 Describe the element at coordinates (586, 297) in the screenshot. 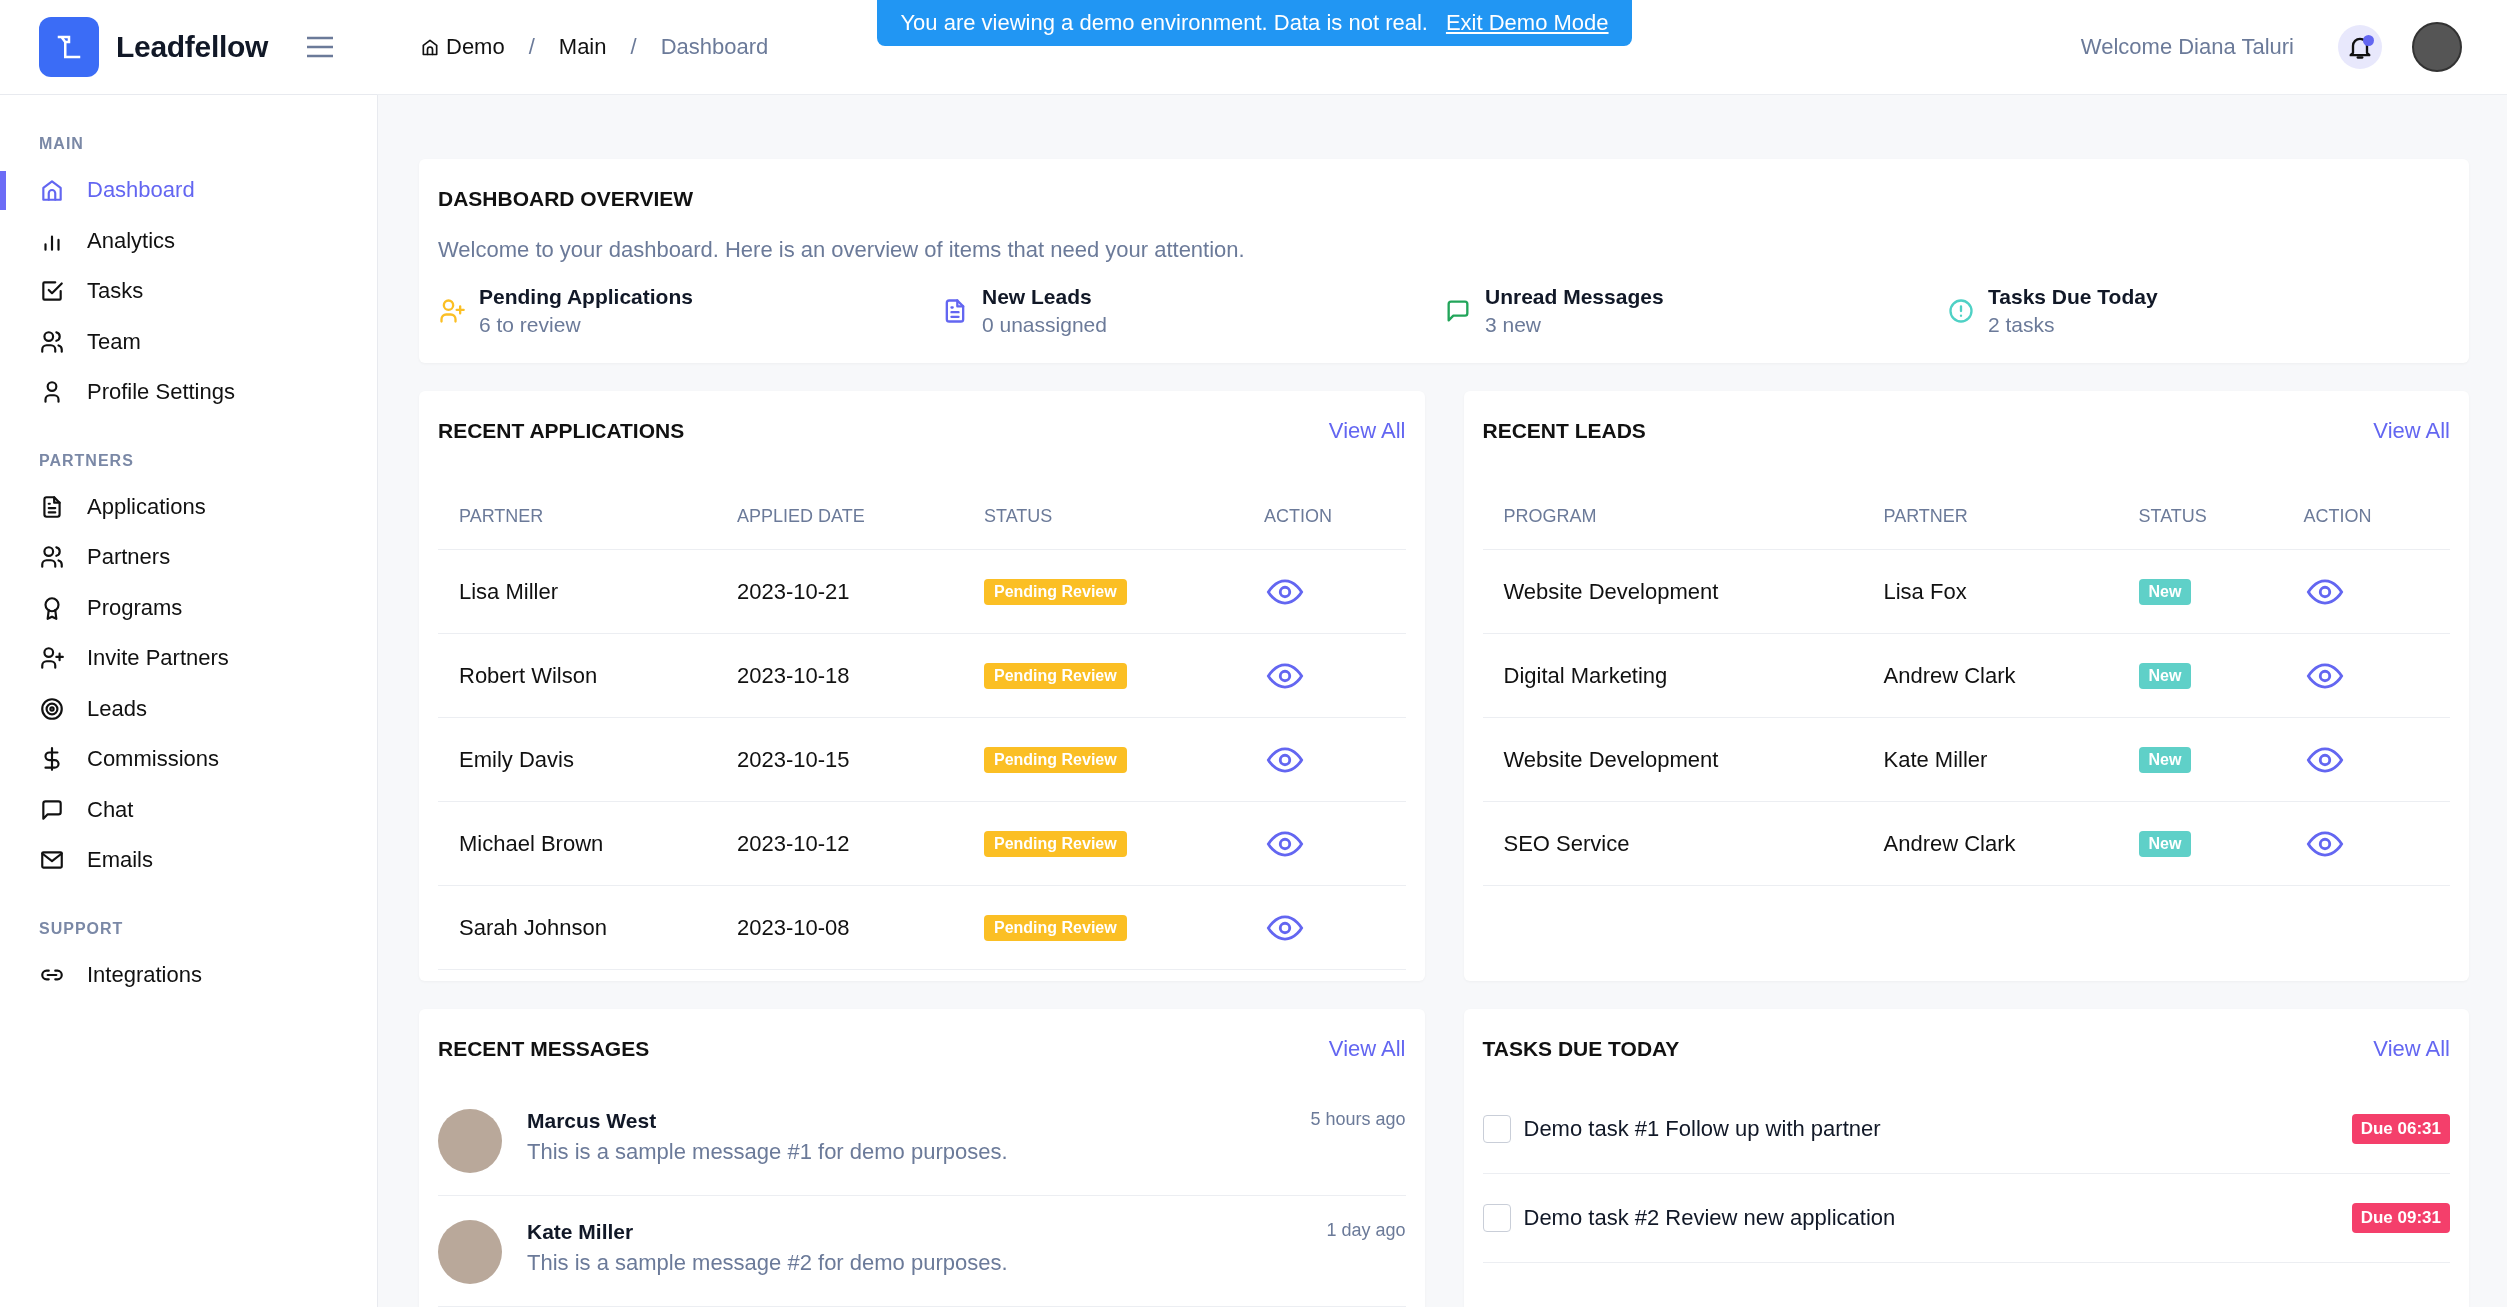

I see `stat-label: Pending Applications` at that location.